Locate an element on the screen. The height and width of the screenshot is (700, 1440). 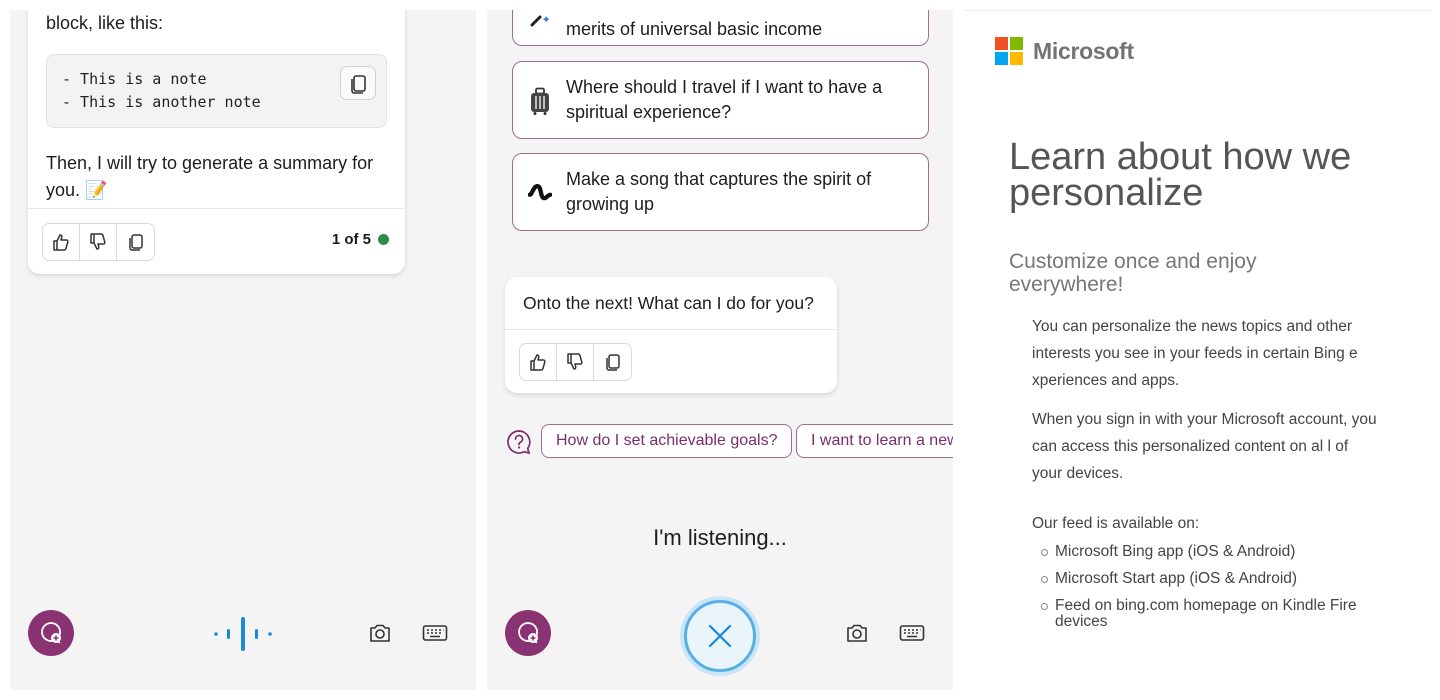
microsoft-logo-icon is located at coordinates (1009, 51).